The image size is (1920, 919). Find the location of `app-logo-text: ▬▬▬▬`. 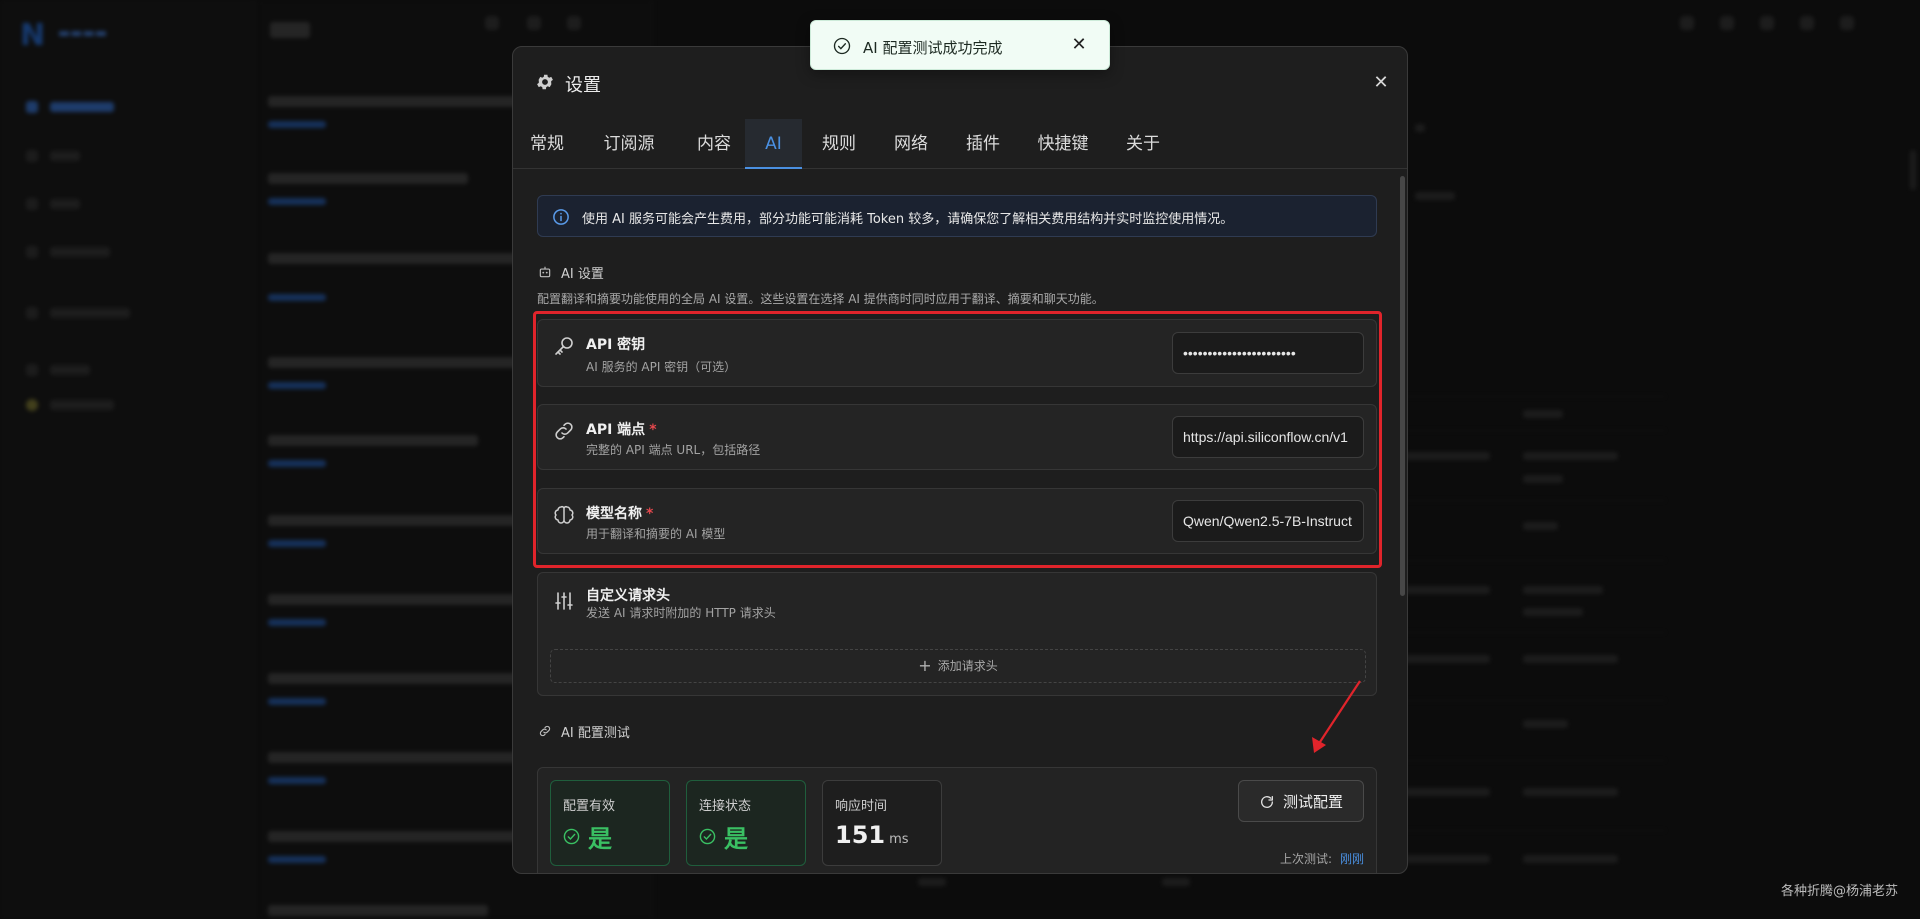

app-logo-text: ▬▬▬▬ is located at coordinates (83, 33).